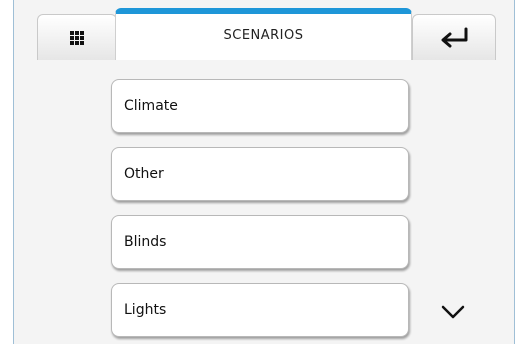 This screenshot has width=517, height=351. I want to click on menu-button, so click(77, 37).